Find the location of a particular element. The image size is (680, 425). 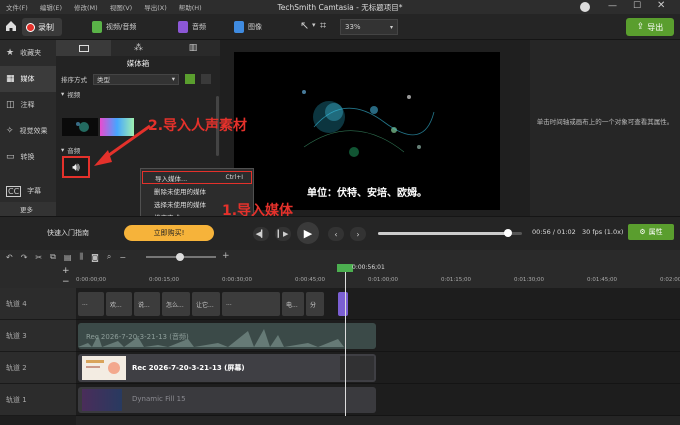

section-audio: ▾ 音频 is located at coordinates (70, 150).